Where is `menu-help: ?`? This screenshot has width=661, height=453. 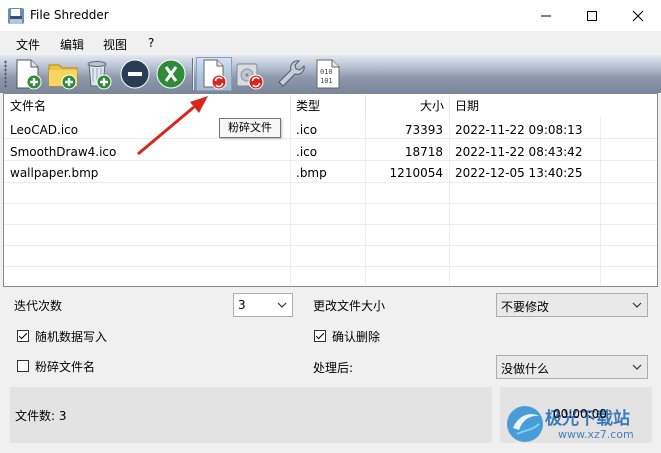 menu-help: ? is located at coordinates (151, 43).